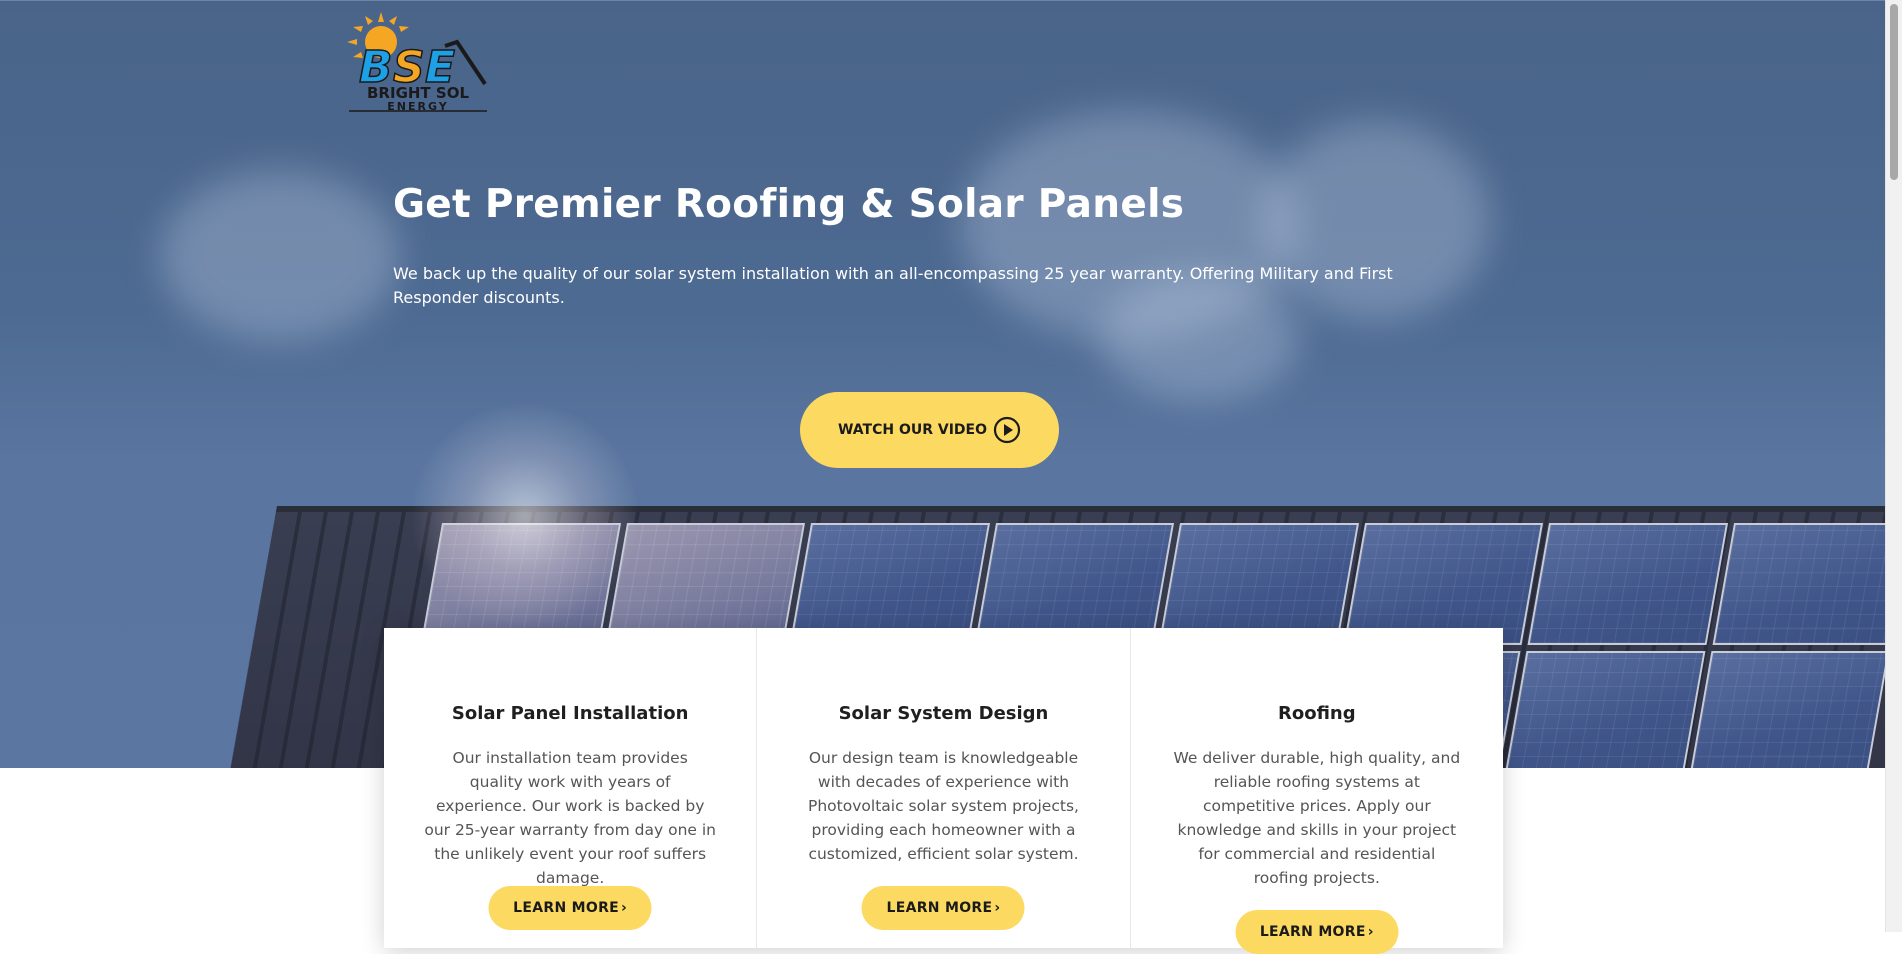  What do you see at coordinates (1007, 430) in the screenshot?
I see `play-circle-icon` at bounding box center [1007, 430].